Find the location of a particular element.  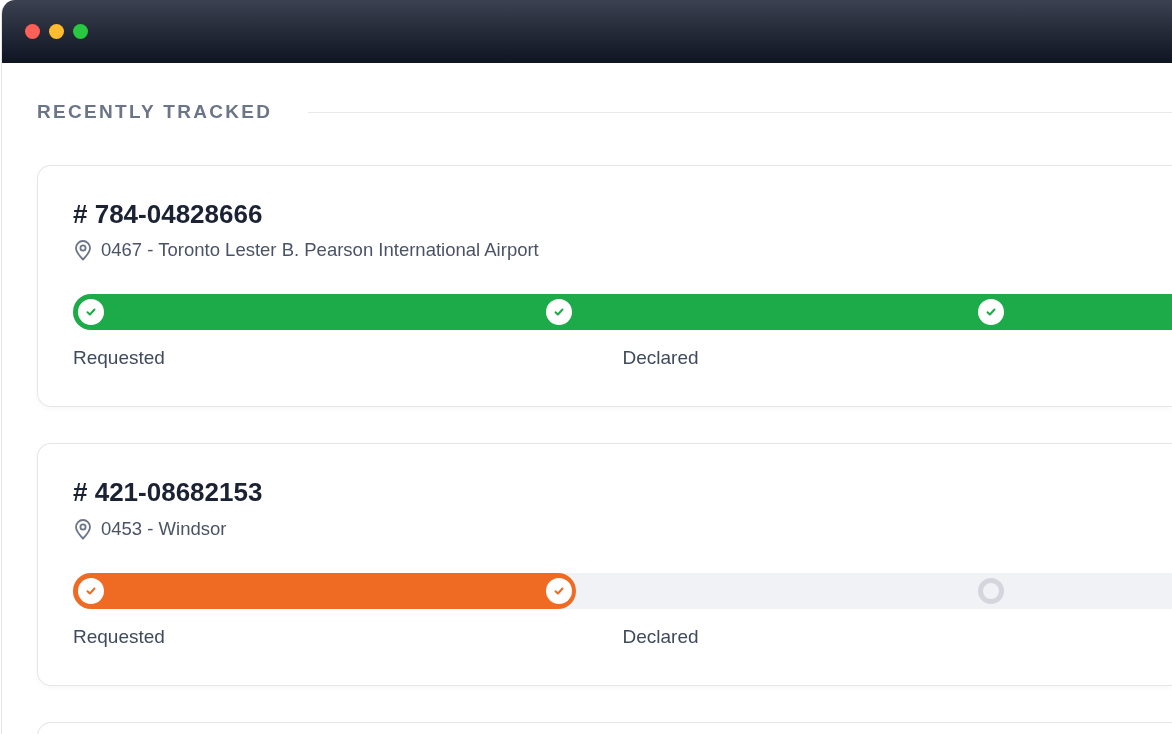

tracking-number: # 421-08682153 is located at coordinates (168, 492).